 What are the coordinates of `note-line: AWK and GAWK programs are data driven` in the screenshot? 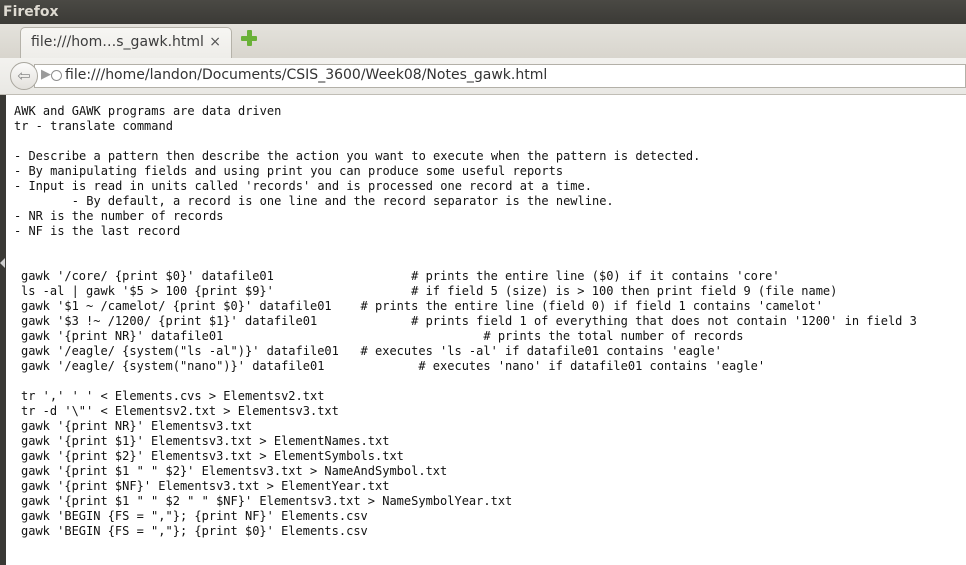 It's located at (148, 111).